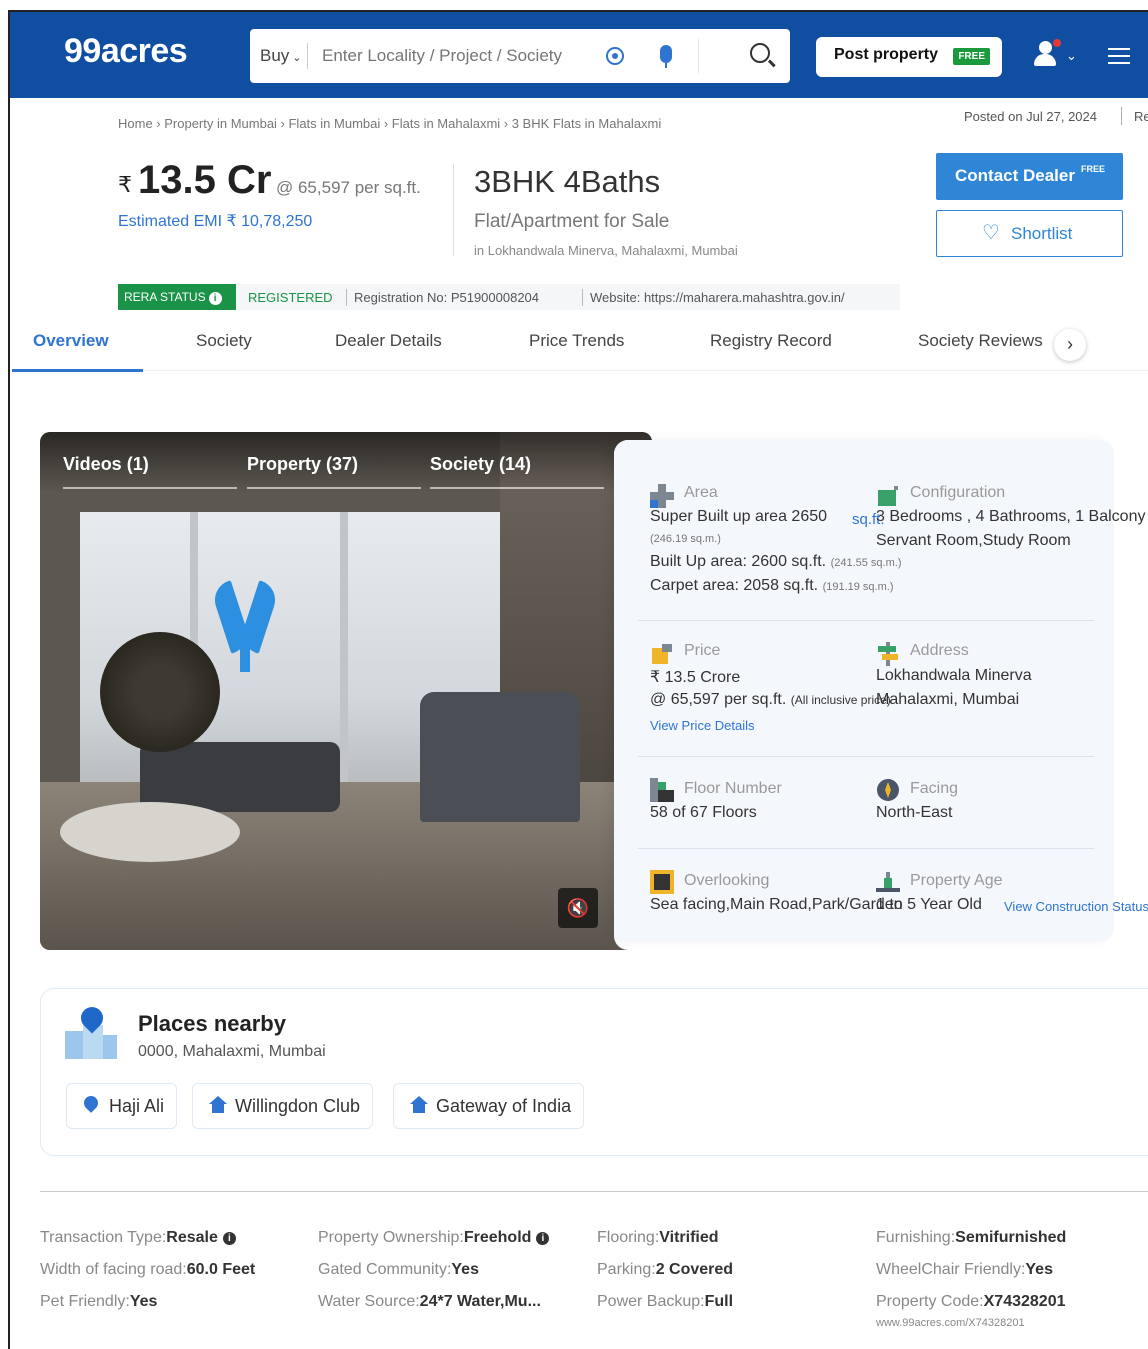  What do you see at coordinates (702, 725) in the screenshot?
I see `view-price-details-link: View Price Details` at bounding box center [702, 725].